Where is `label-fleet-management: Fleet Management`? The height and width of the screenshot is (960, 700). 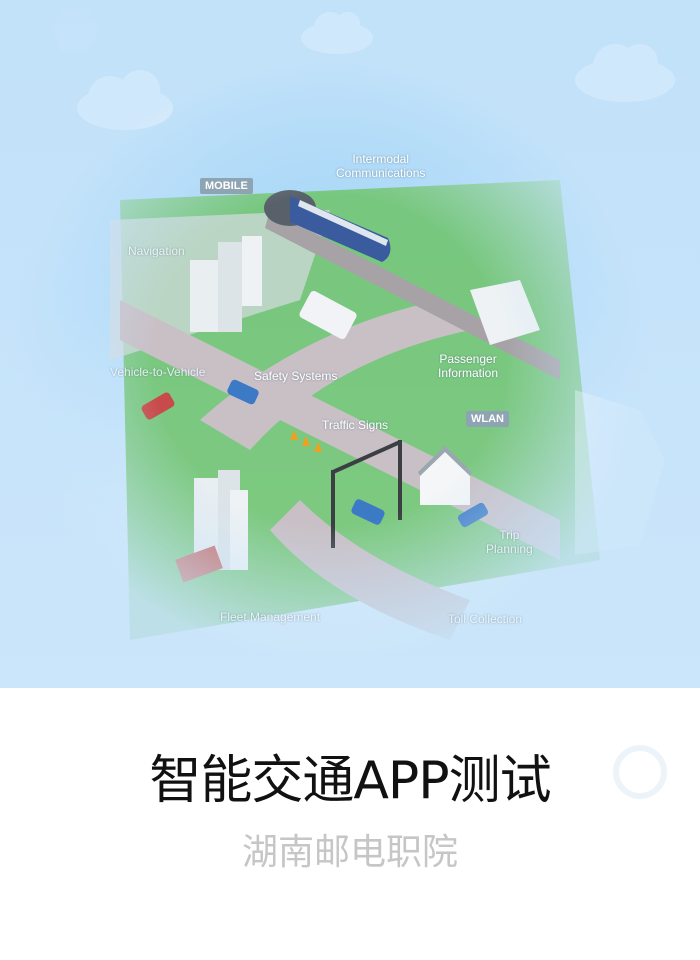 label-fleet-management: Fleet Management is located at coordinates (270, 617).